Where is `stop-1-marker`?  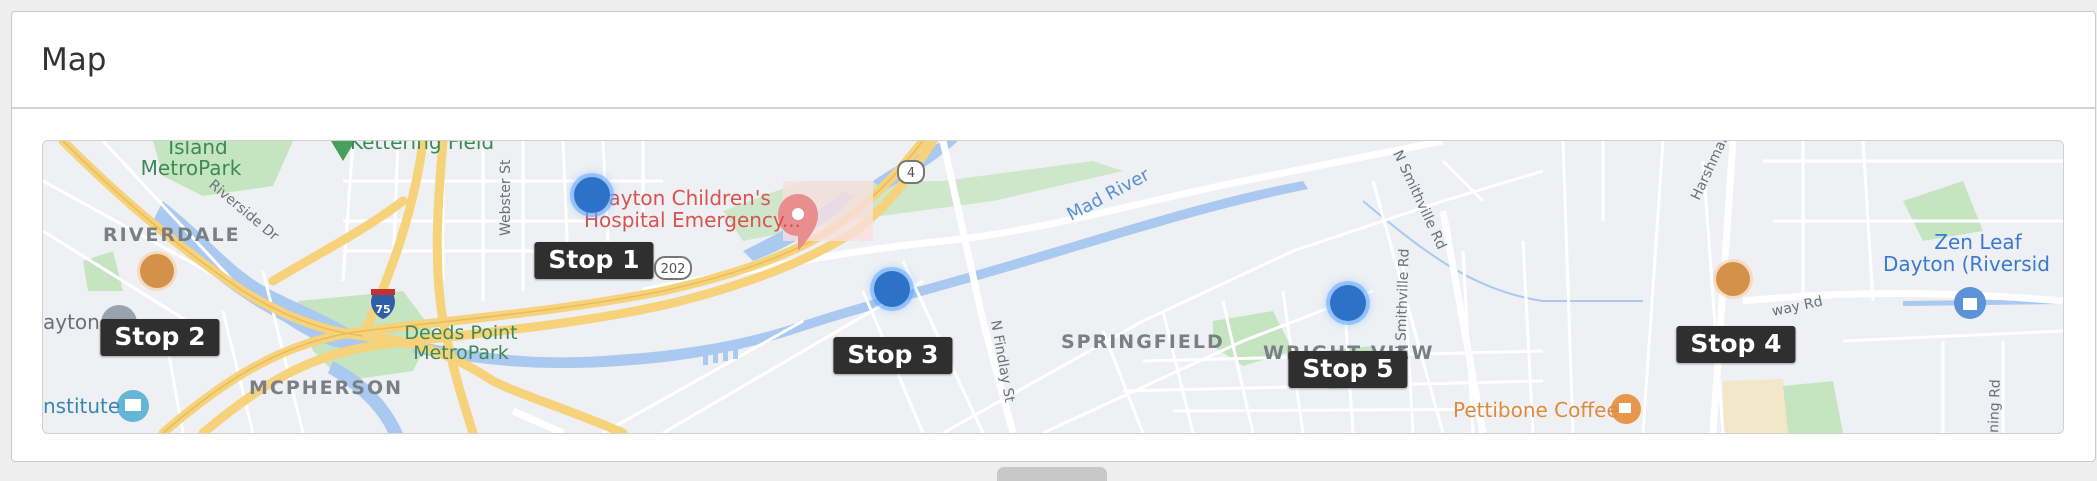 stop-1-marker is located at coordinates (592, 195).